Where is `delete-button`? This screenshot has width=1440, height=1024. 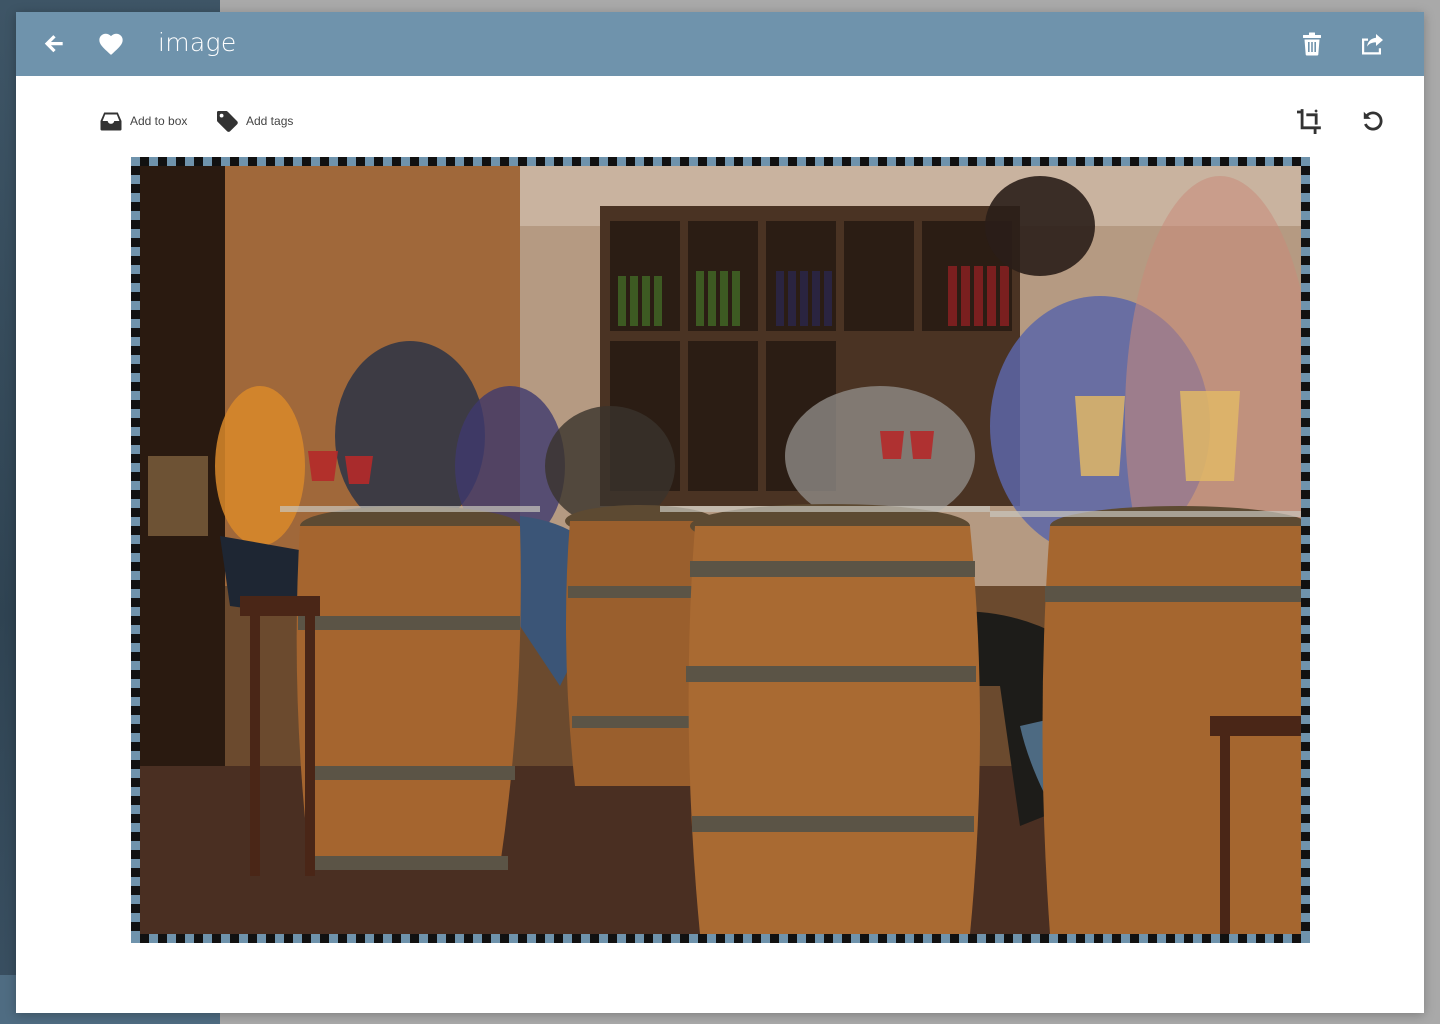 delete-button is located at coordinates (1312, 44).